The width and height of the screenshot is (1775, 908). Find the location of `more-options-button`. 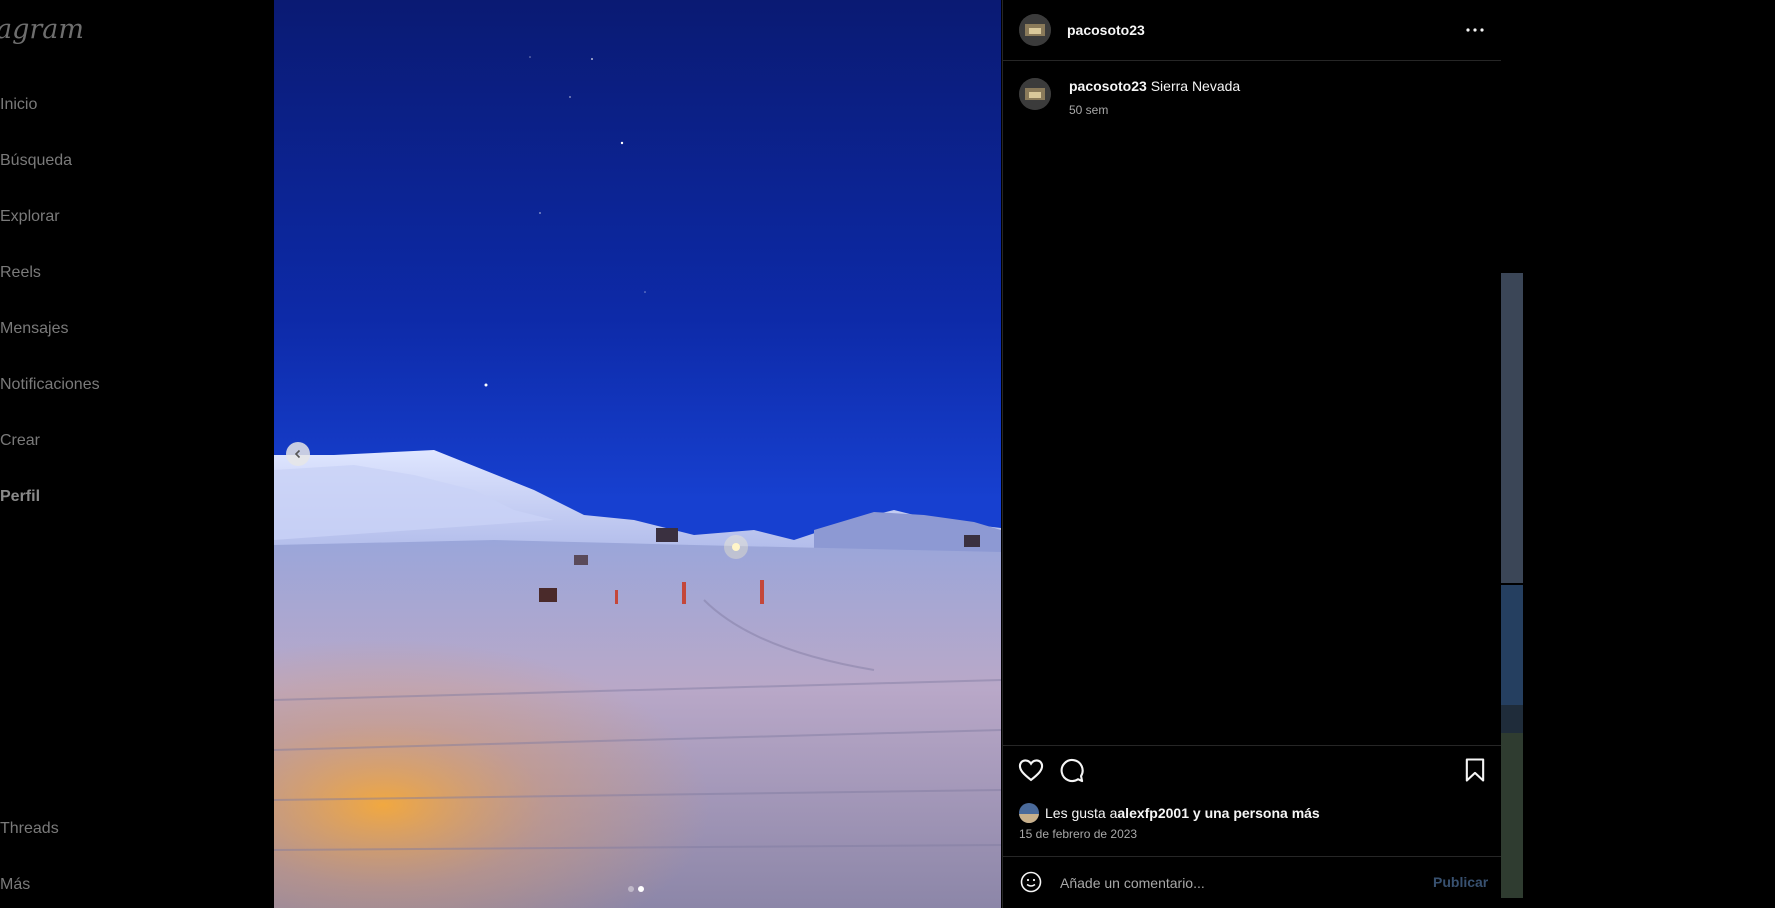

more-options-button is located at coordinates (1475, 30).